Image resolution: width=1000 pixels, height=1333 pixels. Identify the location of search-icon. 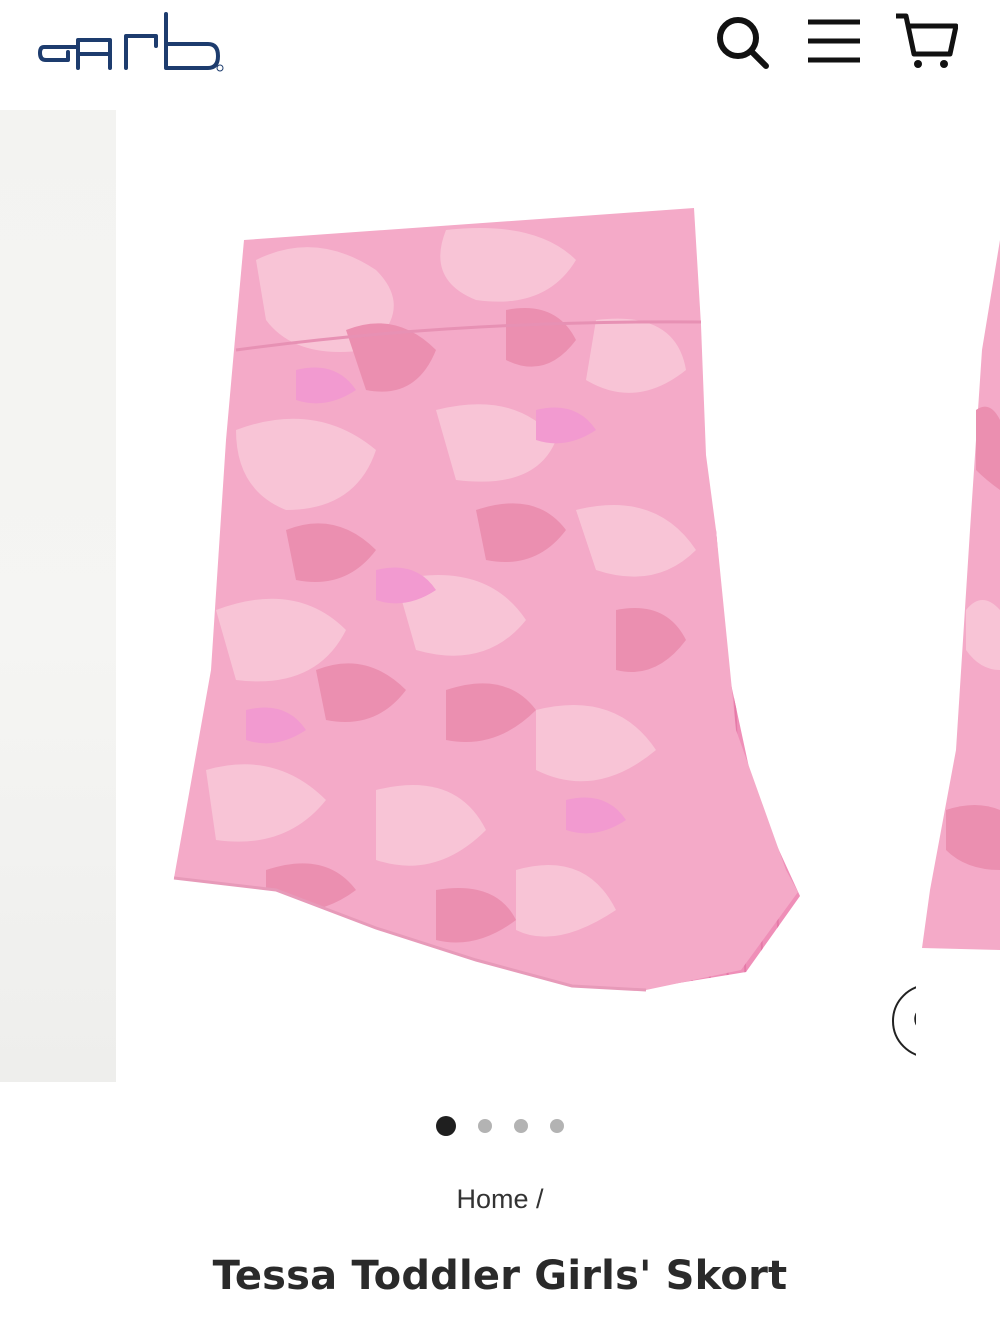
(743, 43).